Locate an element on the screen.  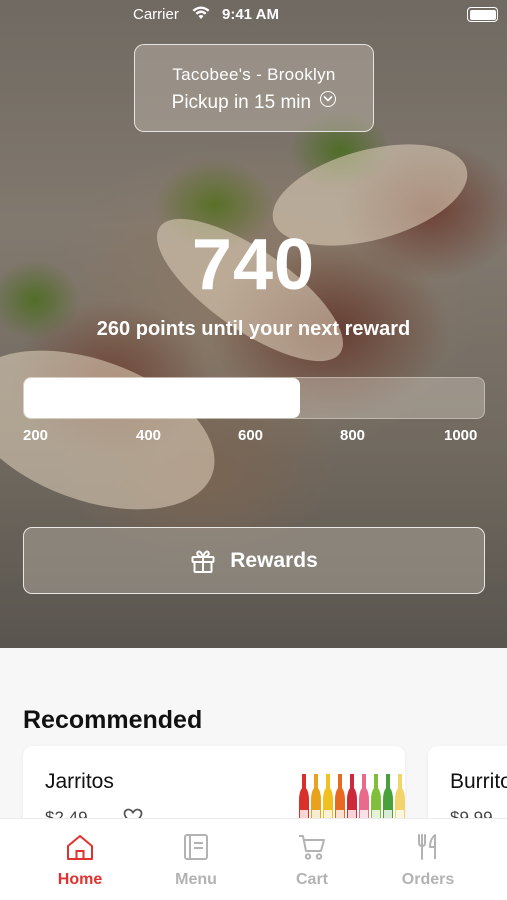
menu-icon is located at coordinates (196, 847).